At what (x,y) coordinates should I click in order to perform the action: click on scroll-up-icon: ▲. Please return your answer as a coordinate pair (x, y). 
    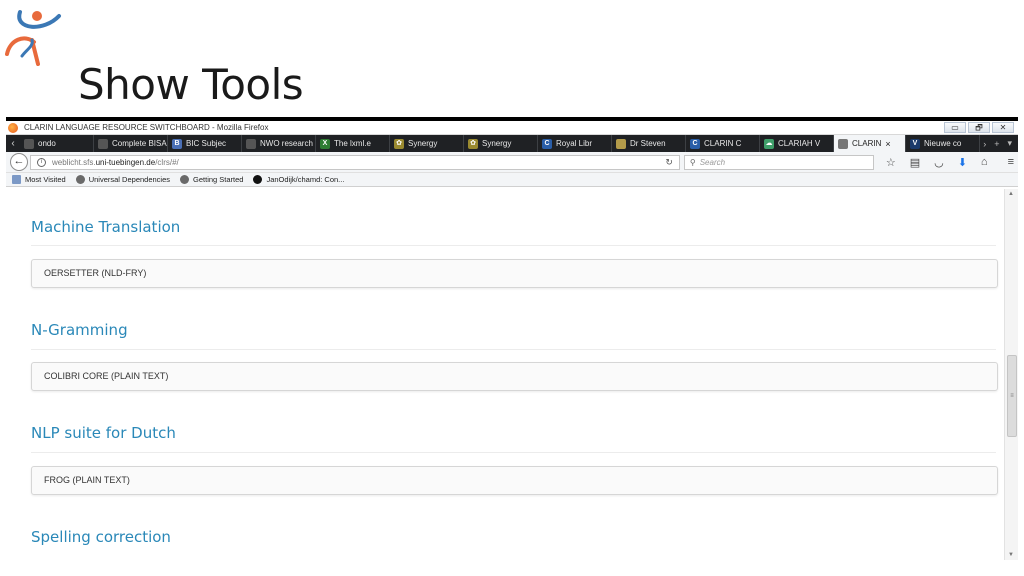
    Looking at the image, I should click on (1011, 194).